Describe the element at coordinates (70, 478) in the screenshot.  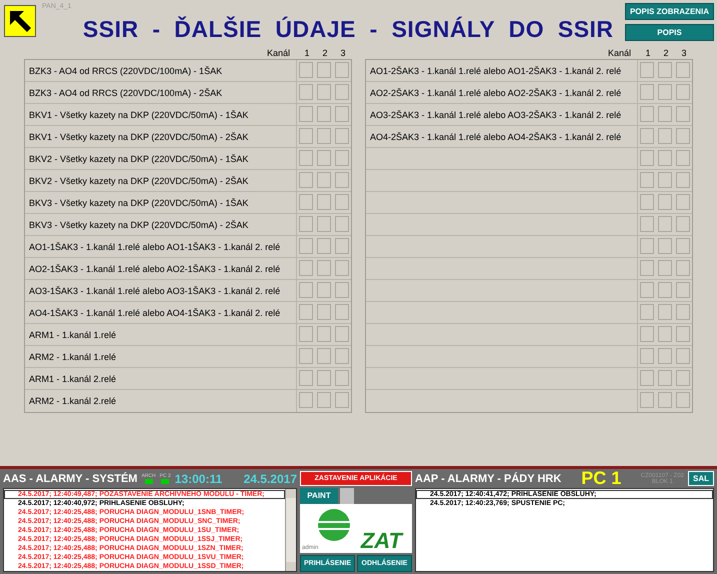
I see `panel-title: AAS - ALARMY - SYSTÉM` at that location.